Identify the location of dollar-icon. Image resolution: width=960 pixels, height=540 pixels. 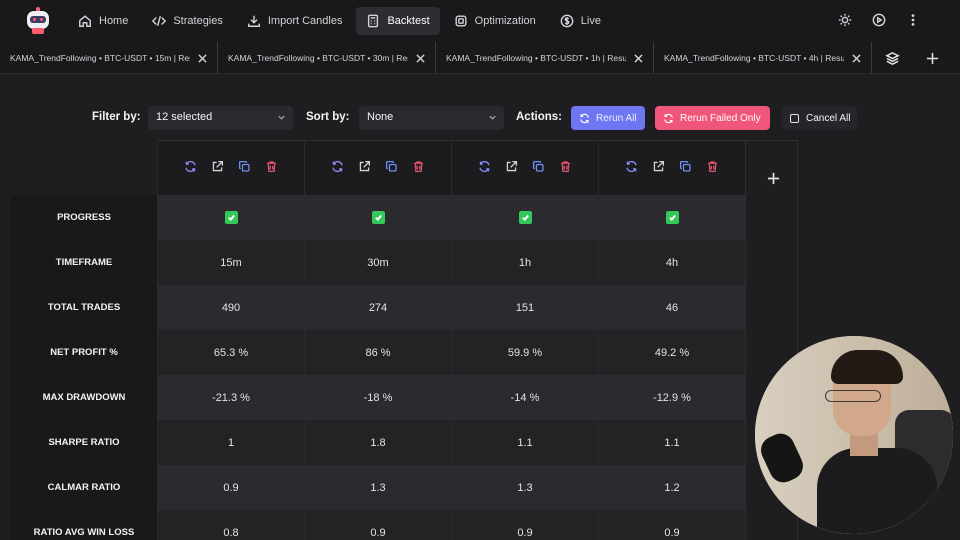
(567, 21).